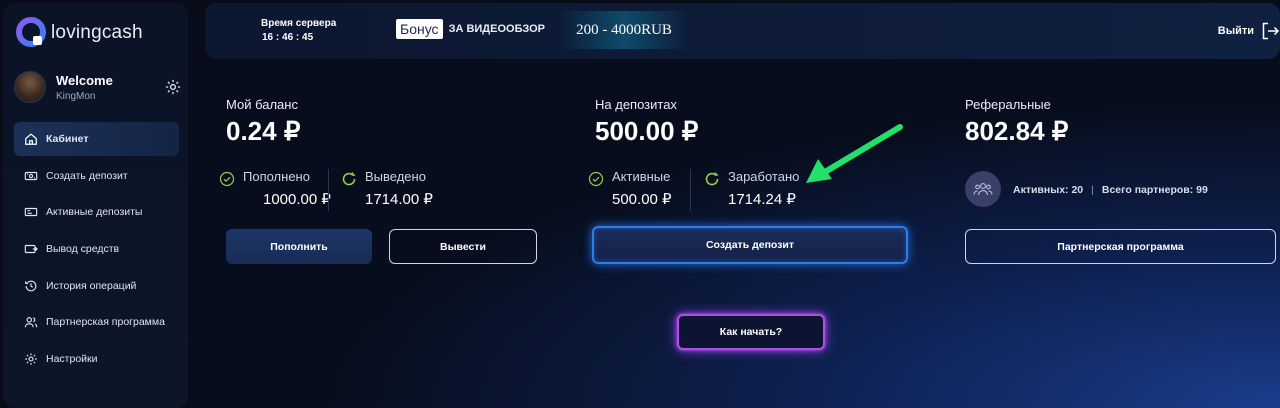  What do you see at coordinates (87, 175) in the screenshot?
I see `sidebar-item-label: Создать депозит` at bounding box center [87, 175].